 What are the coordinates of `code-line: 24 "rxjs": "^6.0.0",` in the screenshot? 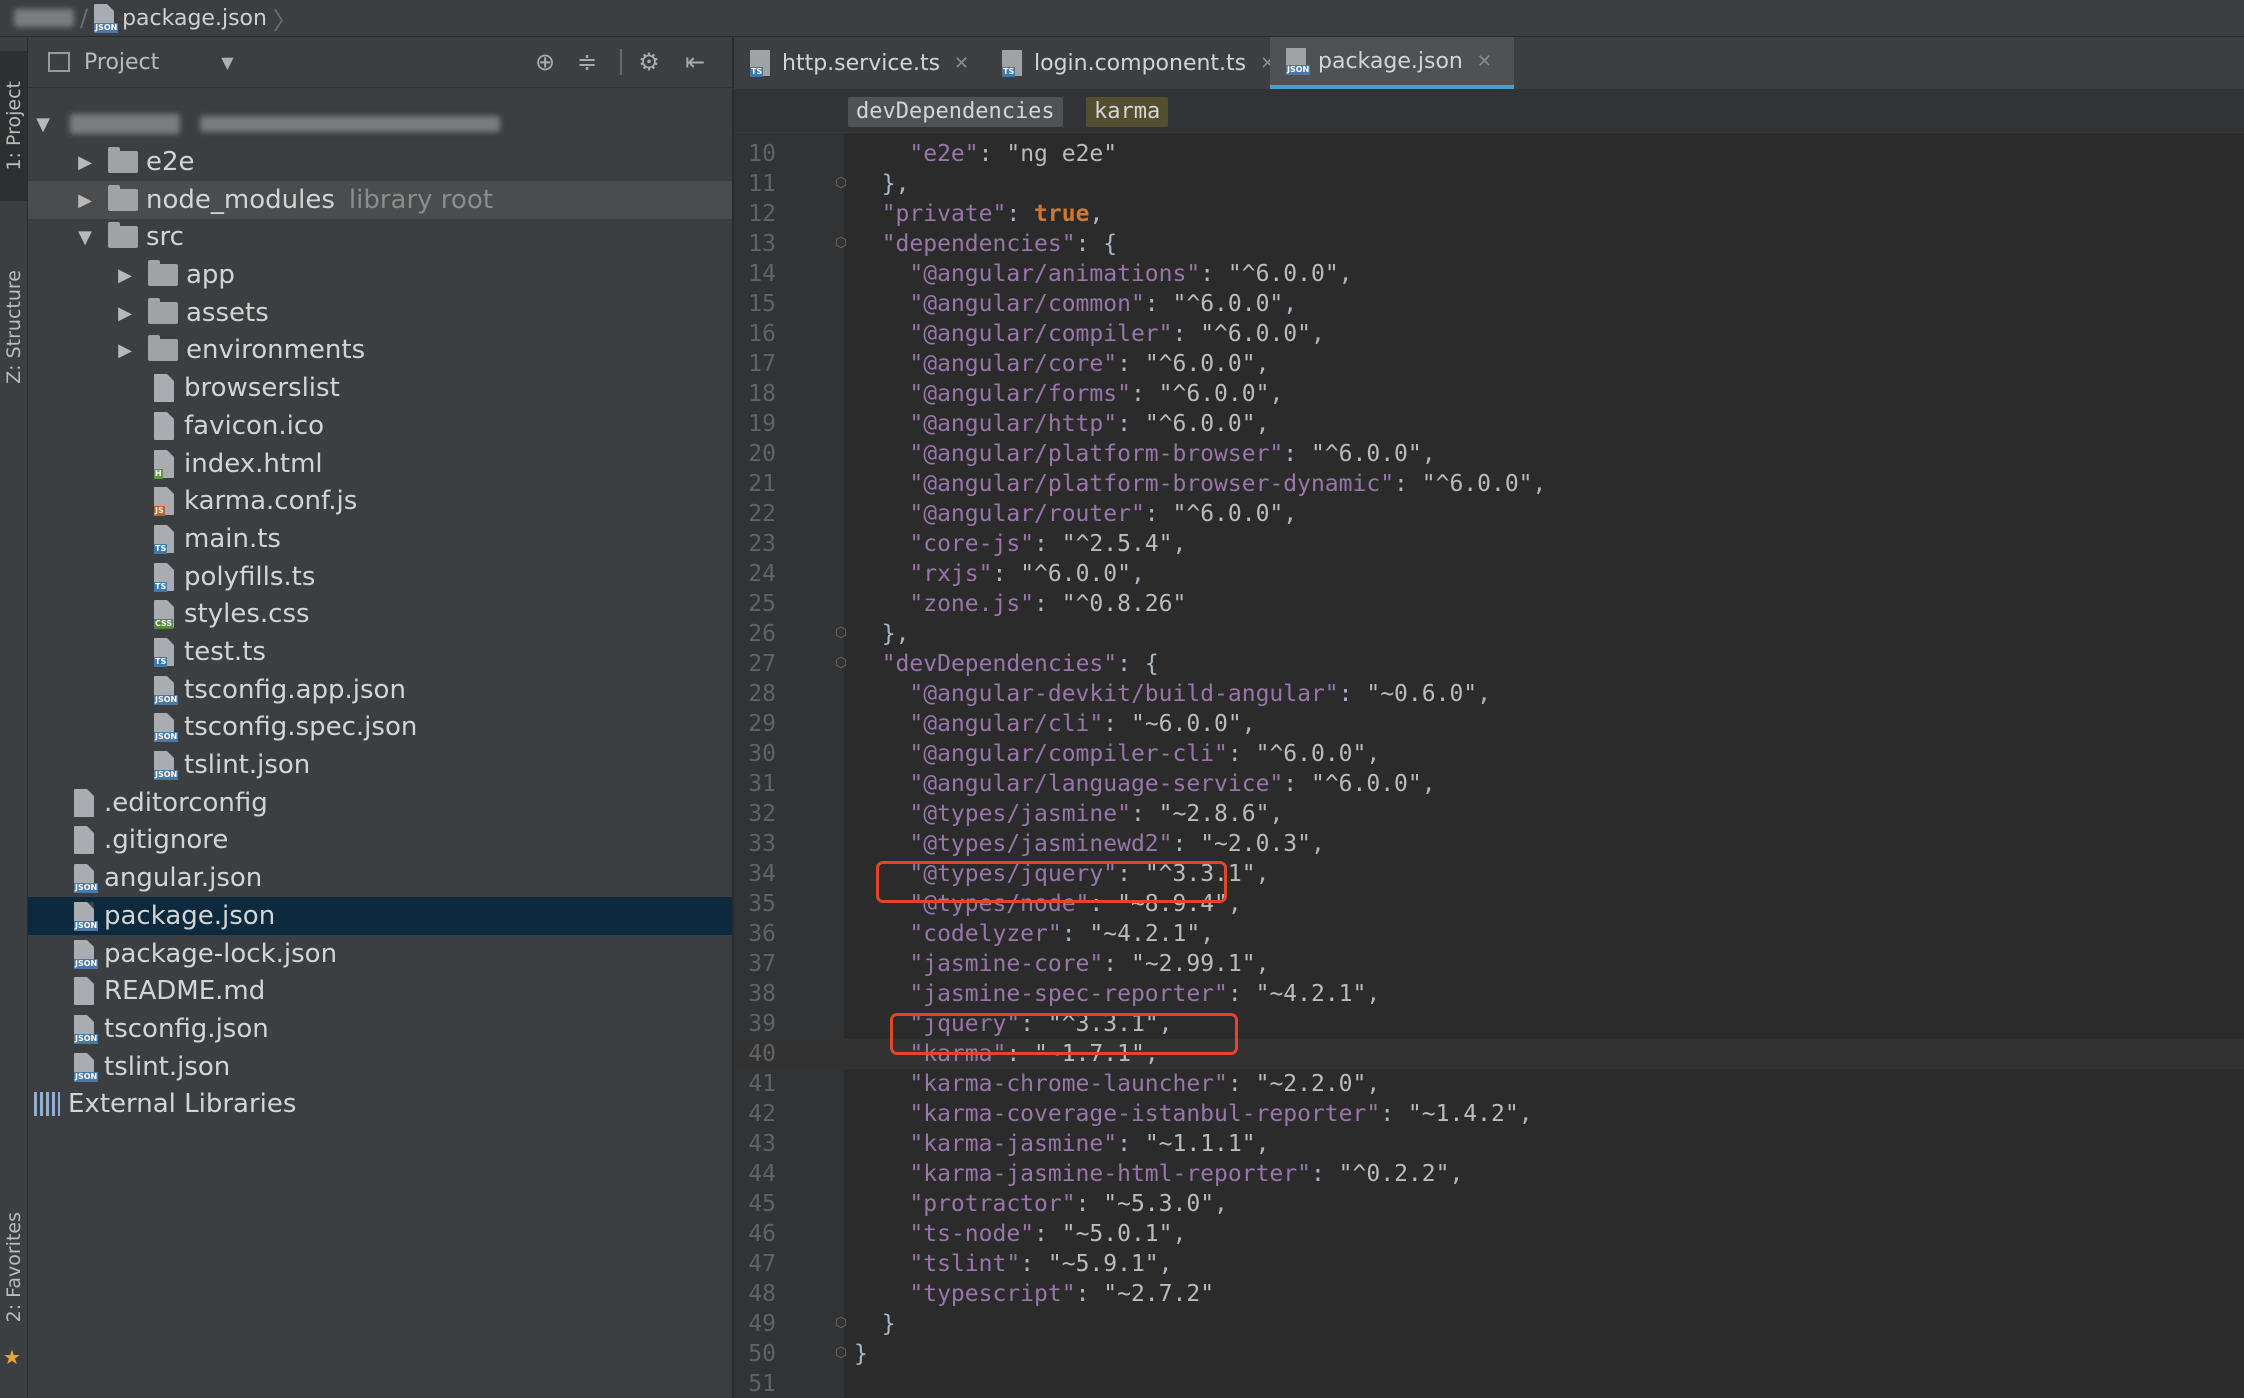 It's located at (1489, 574).